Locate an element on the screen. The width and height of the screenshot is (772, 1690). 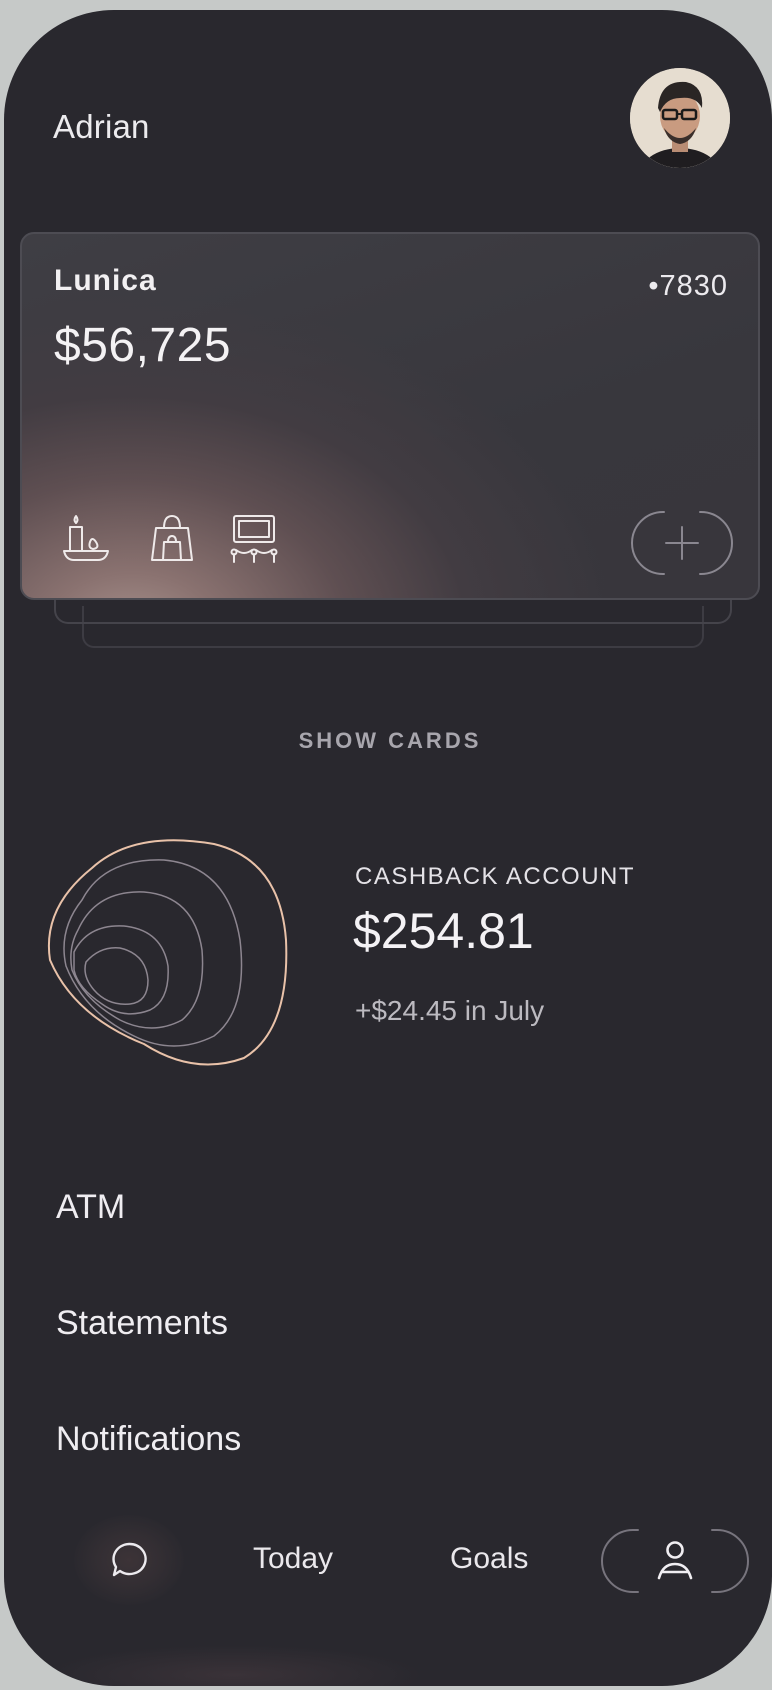
show-cards-button: SHOW CARDS is located at coordinates (388, 741).